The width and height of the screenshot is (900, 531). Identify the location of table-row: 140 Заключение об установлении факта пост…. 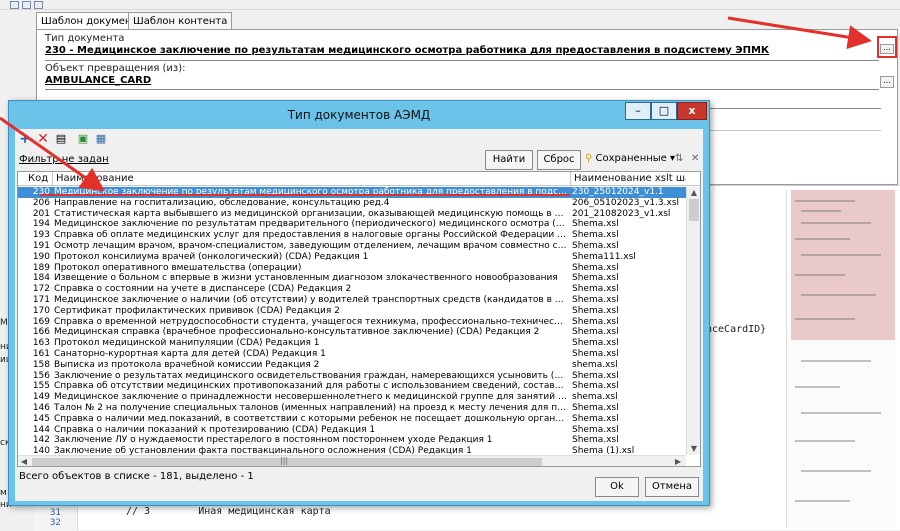
(352, 450).